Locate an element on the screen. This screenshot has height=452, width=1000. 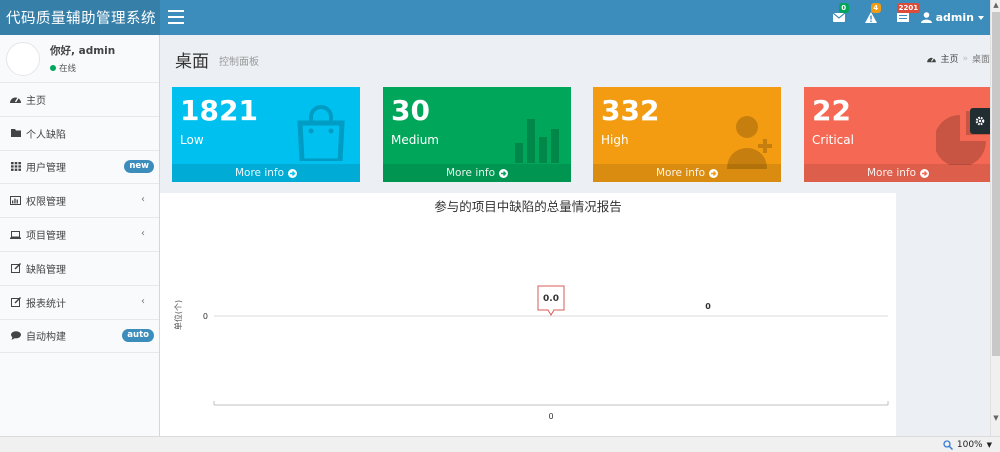
x-tick-label: 0 is located at coordinates (550, 416).